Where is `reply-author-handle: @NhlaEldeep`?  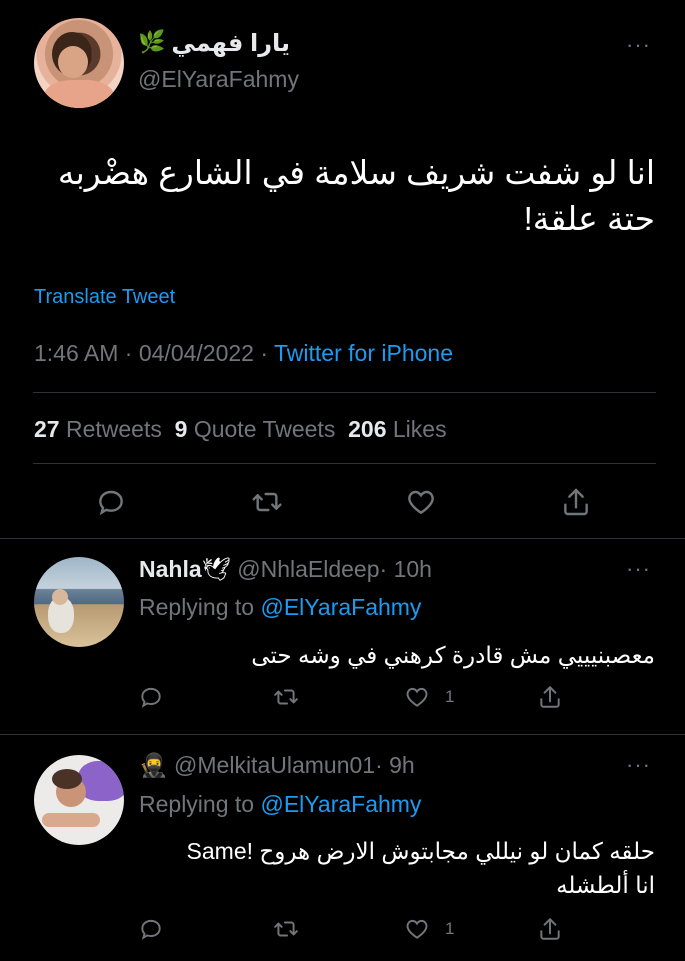 reply-author-handle: @NhlaEldeep is located at coordinates (308, 569).